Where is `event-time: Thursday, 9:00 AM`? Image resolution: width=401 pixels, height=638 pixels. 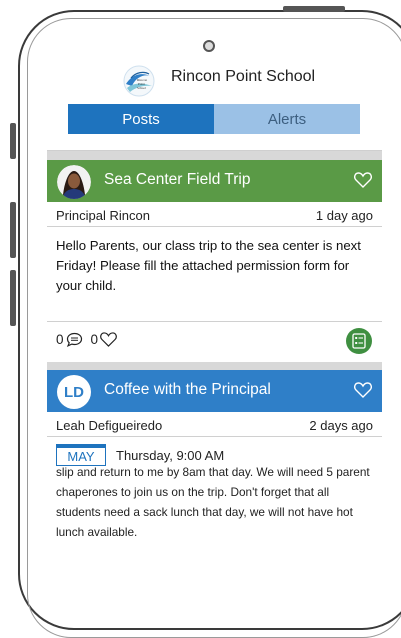 event-time: Thursday, 9:00 AM is located at coordinates (170, 455).